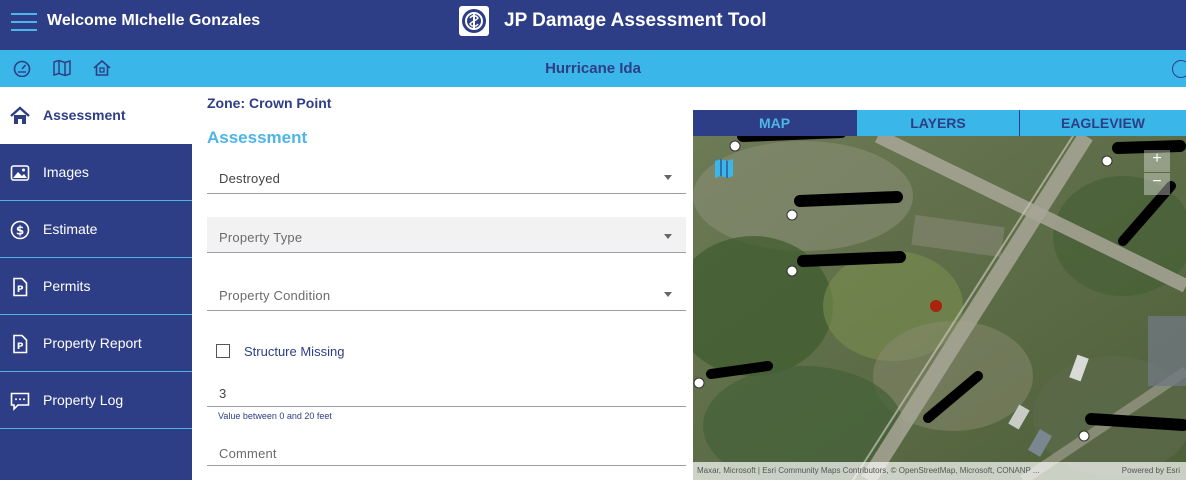 The height and width of the screenshot is (480, 1186). I want to click on property-type-select: Property Type, so click(446, 235).